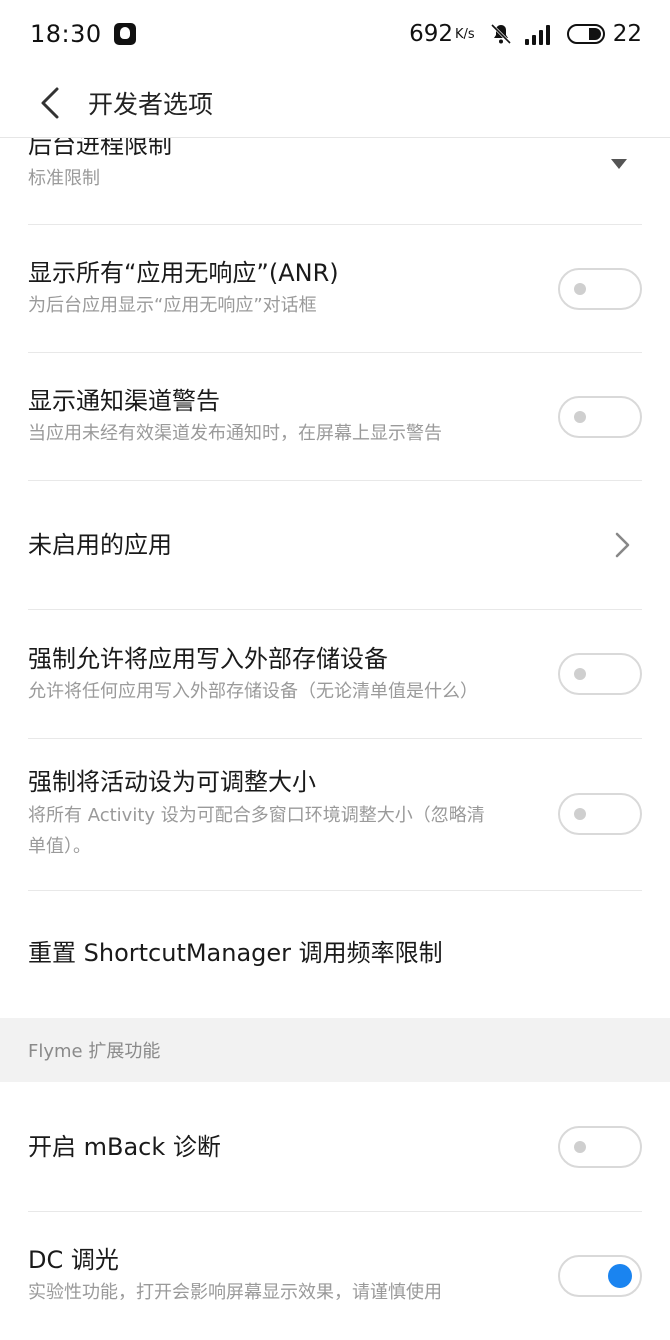  Describe the element at coordinates (124, 401) in the screenshot. I see `setting-title: 显示通知渠道警告` at that location.